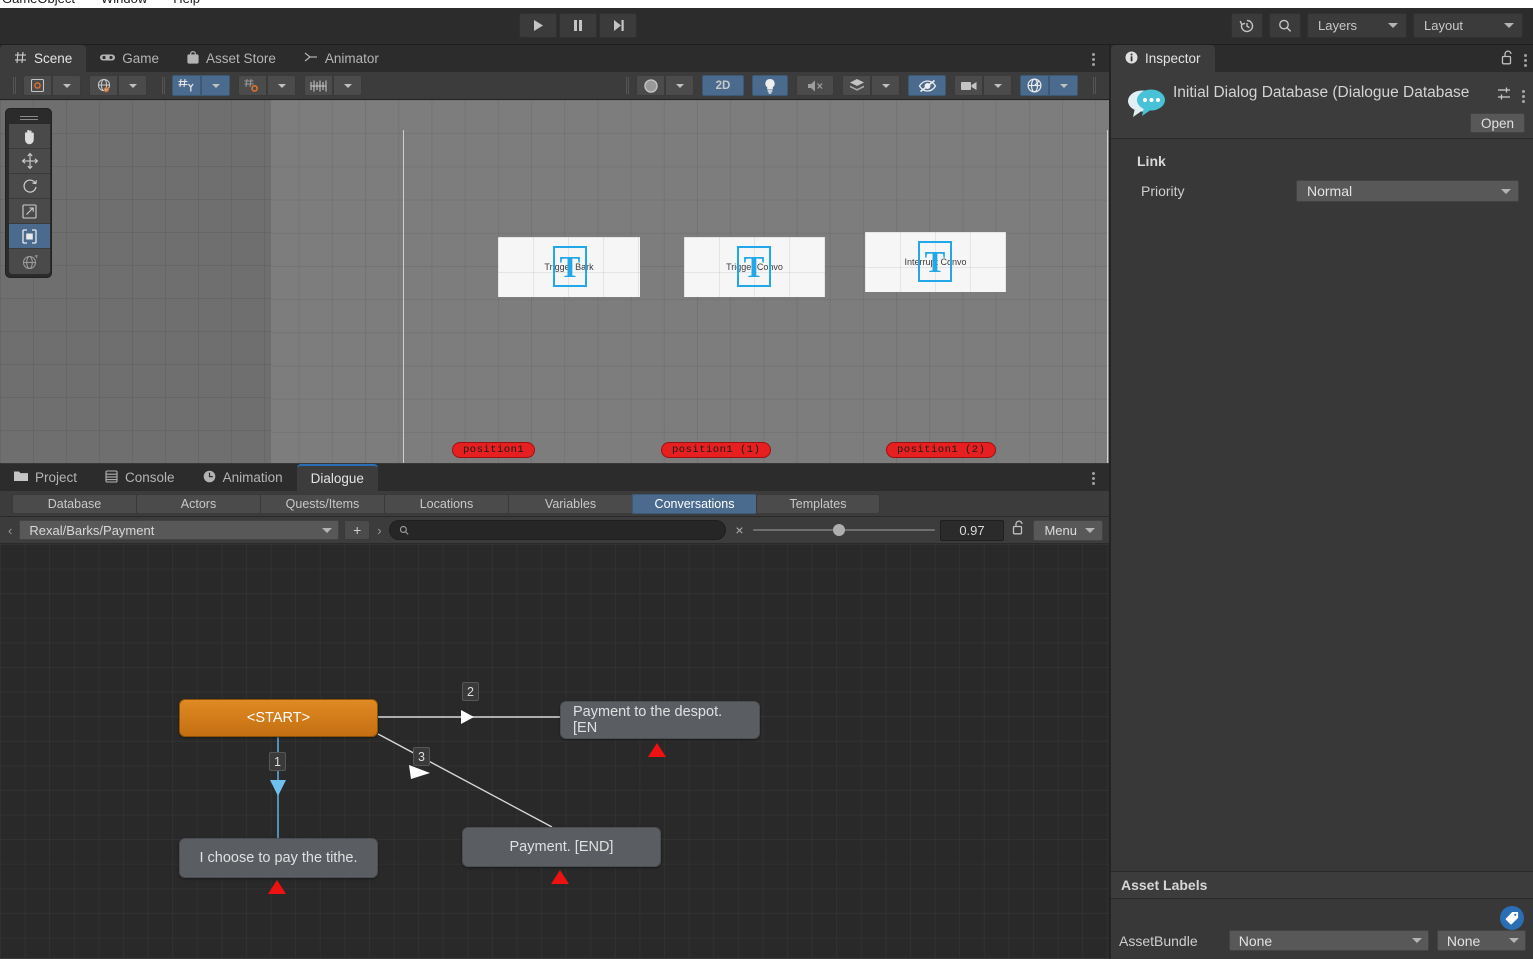  Describe the element at coordinates (29, 161) in the screenshot. I see `move-tool` at that location.